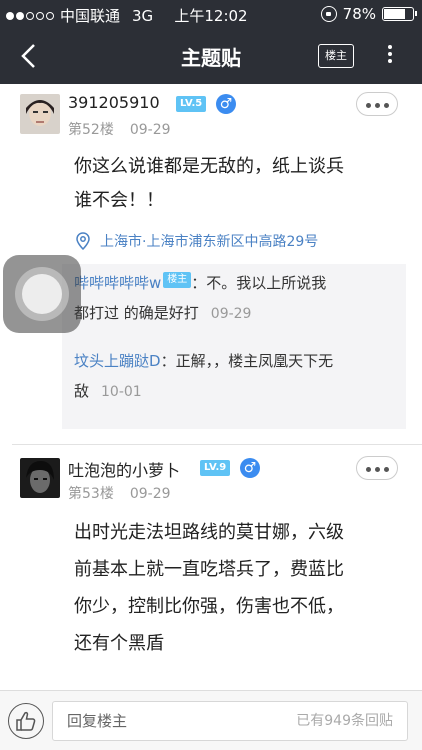  I want to click on sub-reply-date: 09-29, so click(231, 314).